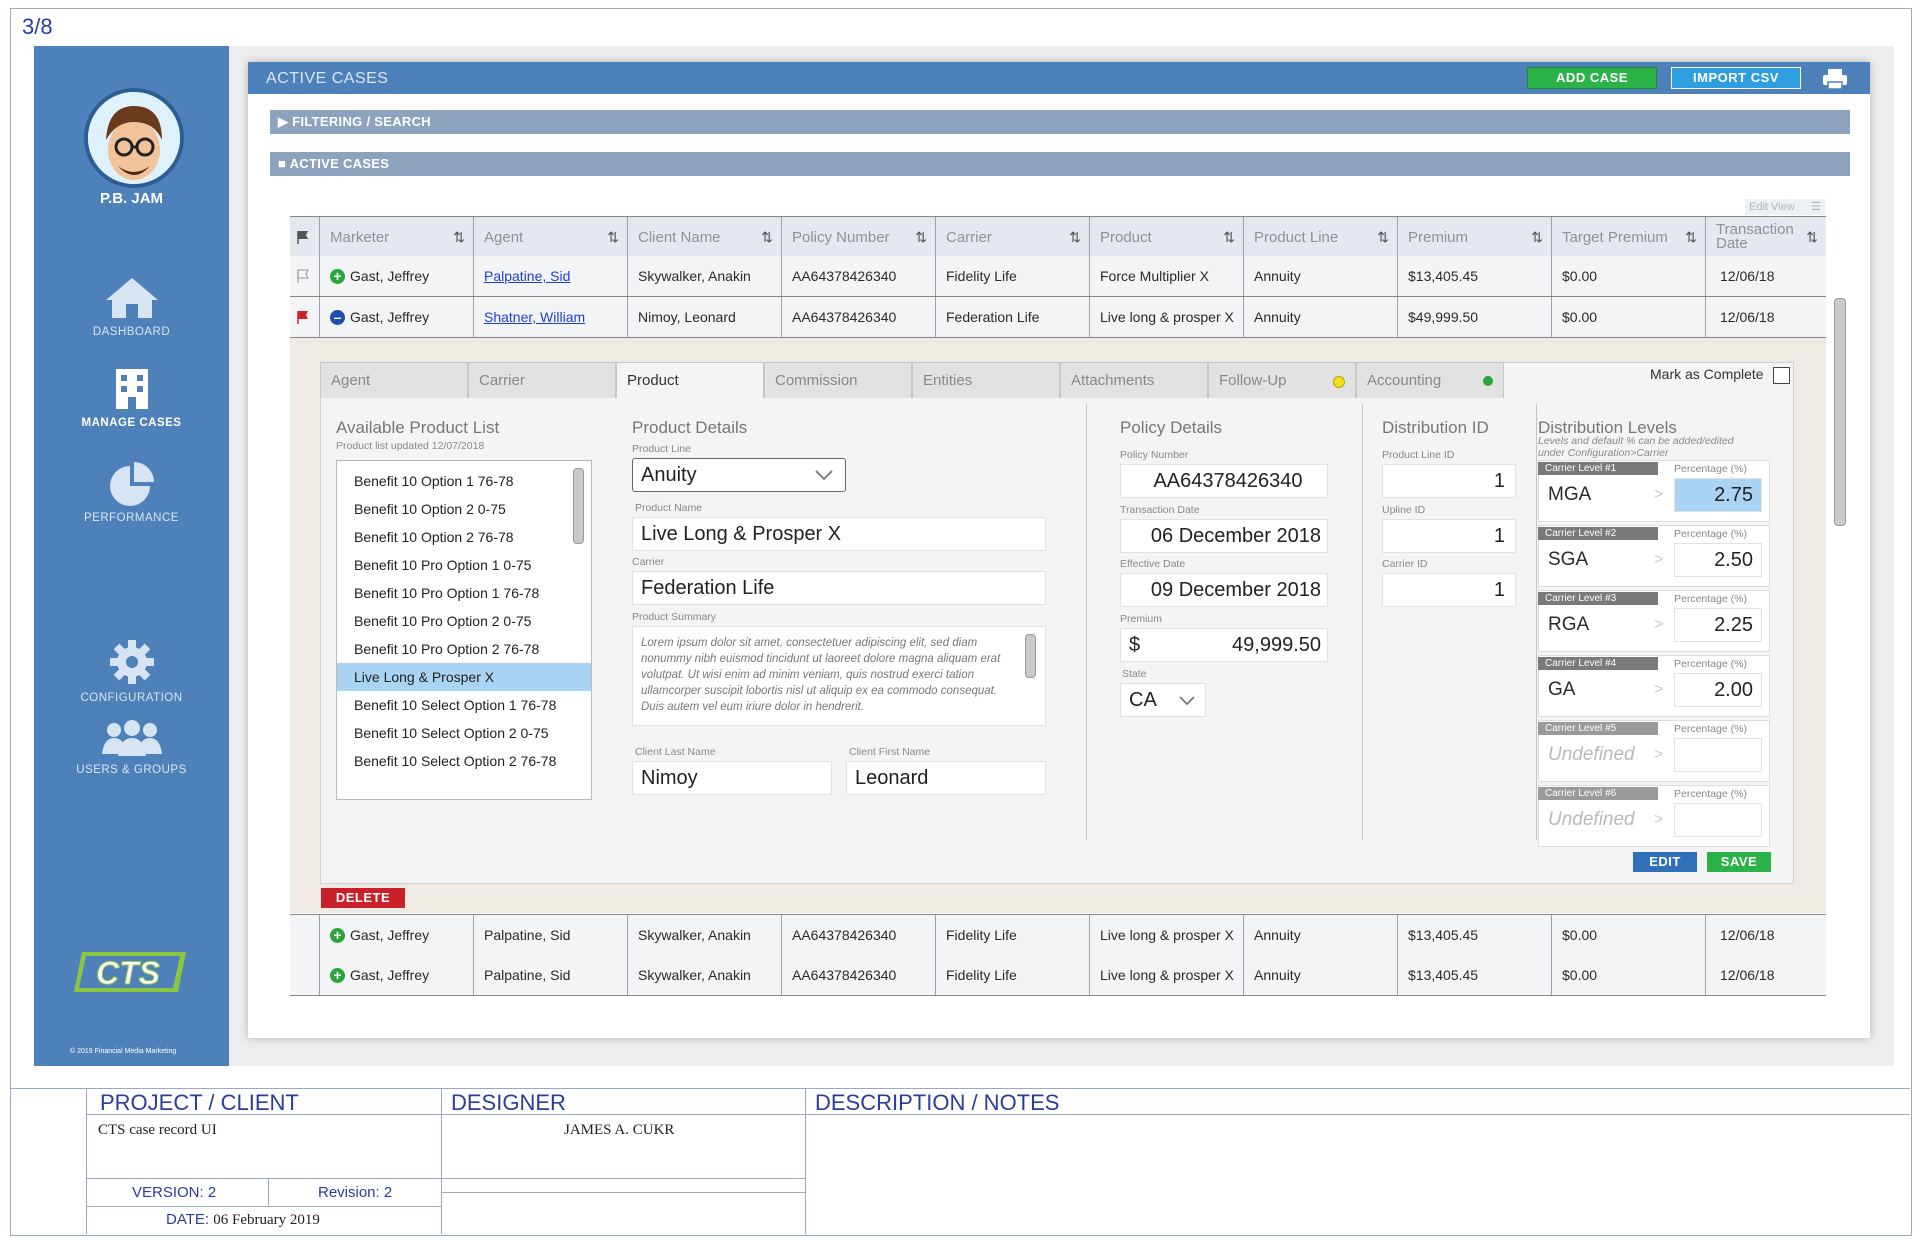 The width and height of the screenshot is (1920, 1243). I want to click on list-item: Benefit 10 Pro Option 2 76-78, so click(464, 649).